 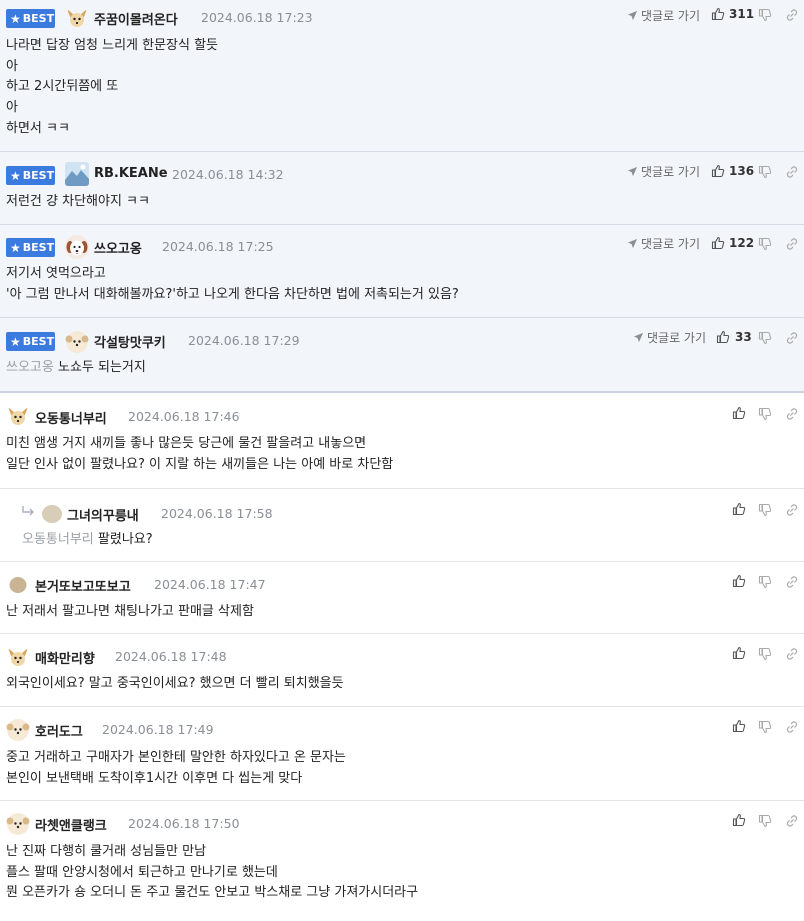 I want to click on comment-nickname: 본거또보고또보고, so click(x=83, y=585).